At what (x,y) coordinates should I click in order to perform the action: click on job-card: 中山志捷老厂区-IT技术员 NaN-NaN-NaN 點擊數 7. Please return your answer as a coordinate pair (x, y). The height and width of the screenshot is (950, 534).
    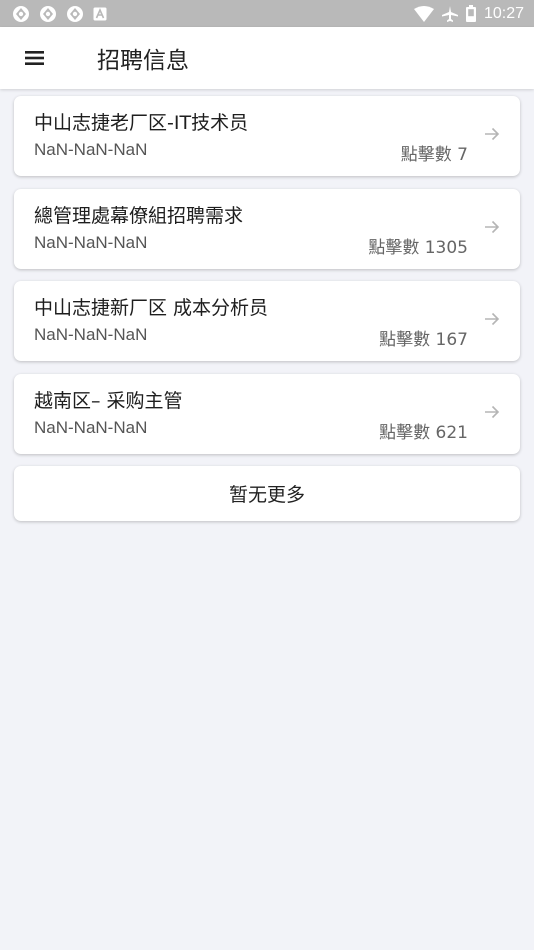
    Looking at the image, I should click on (267, 136).